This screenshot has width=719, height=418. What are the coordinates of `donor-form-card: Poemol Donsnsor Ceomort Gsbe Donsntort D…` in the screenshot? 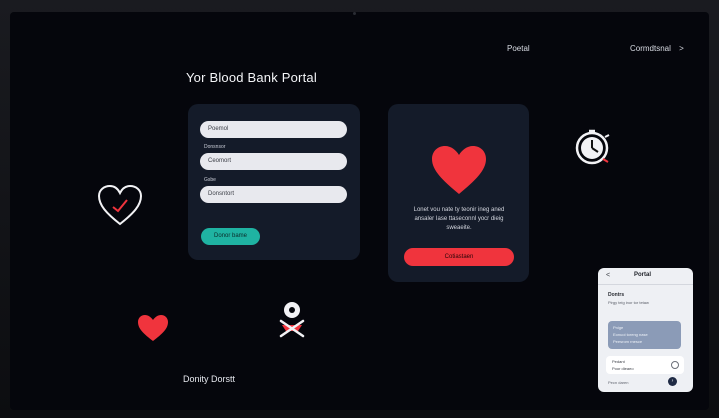 It's located at (274, 182).